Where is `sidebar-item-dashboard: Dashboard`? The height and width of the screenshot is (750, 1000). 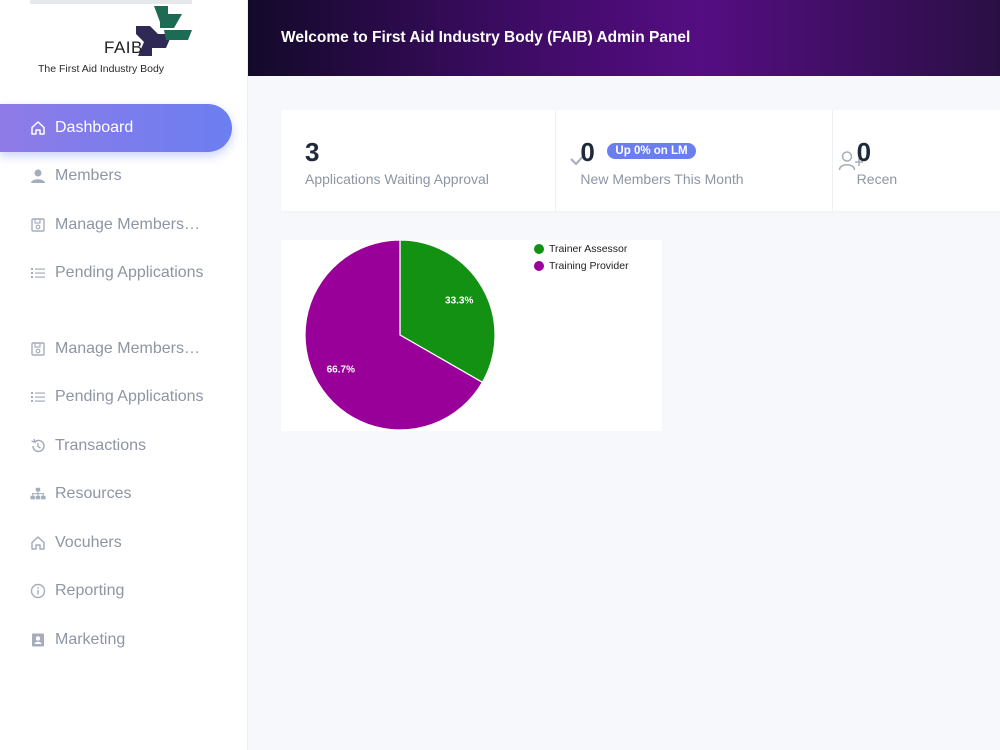
sidebar-item-dashboard: Dashboard is located at coordinates (116, 128).